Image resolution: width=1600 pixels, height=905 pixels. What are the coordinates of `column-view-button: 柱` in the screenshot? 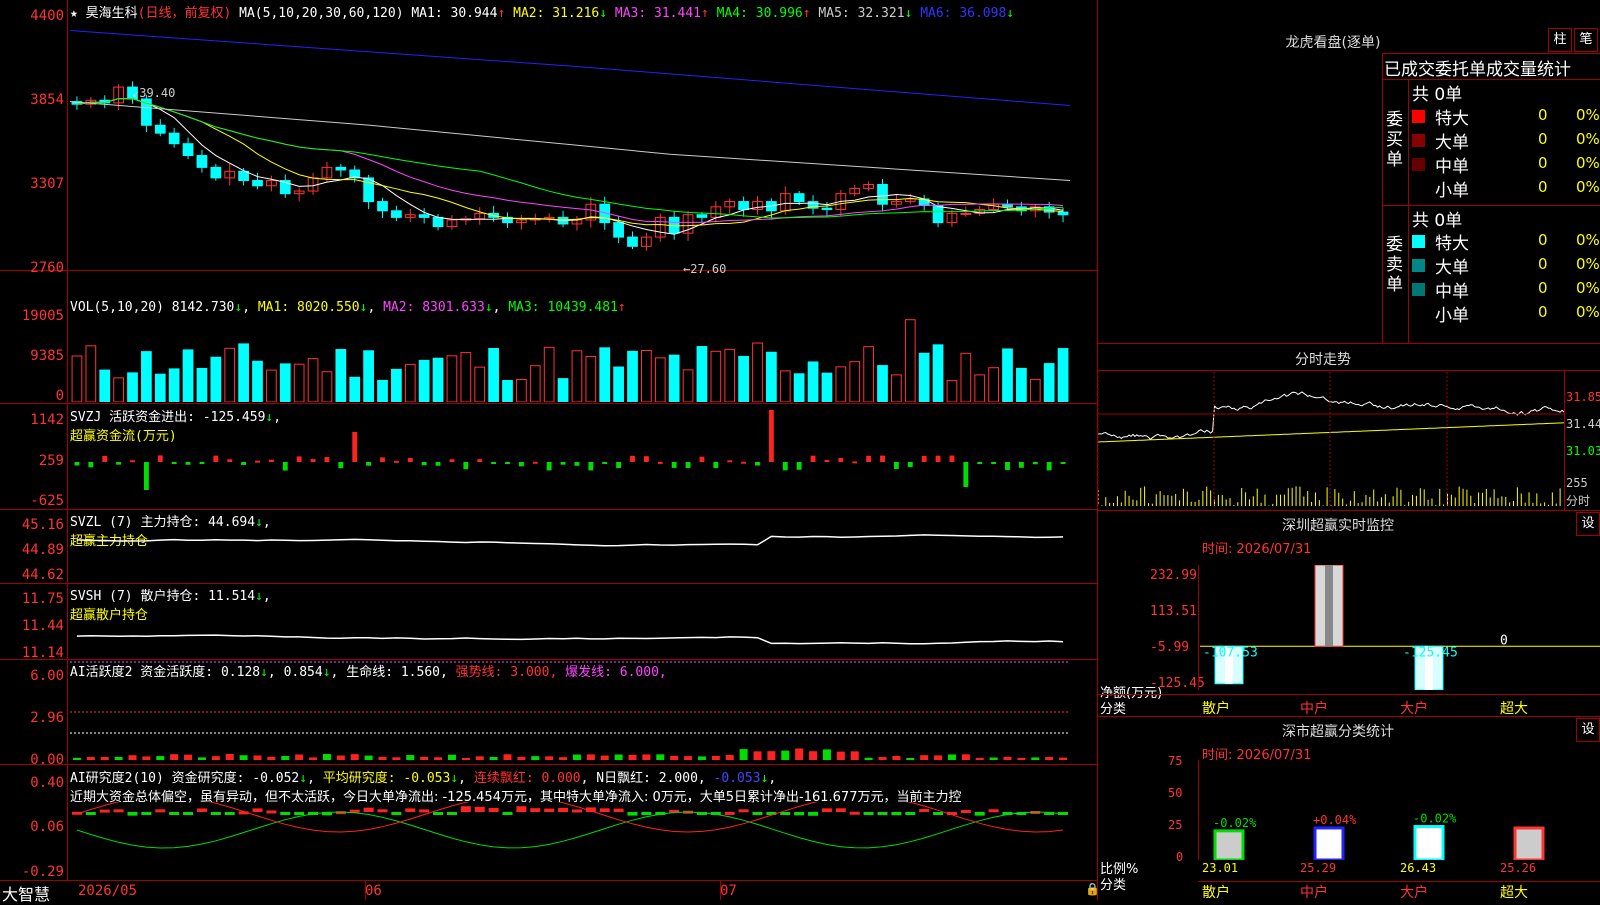 It's located at (1560, 40).